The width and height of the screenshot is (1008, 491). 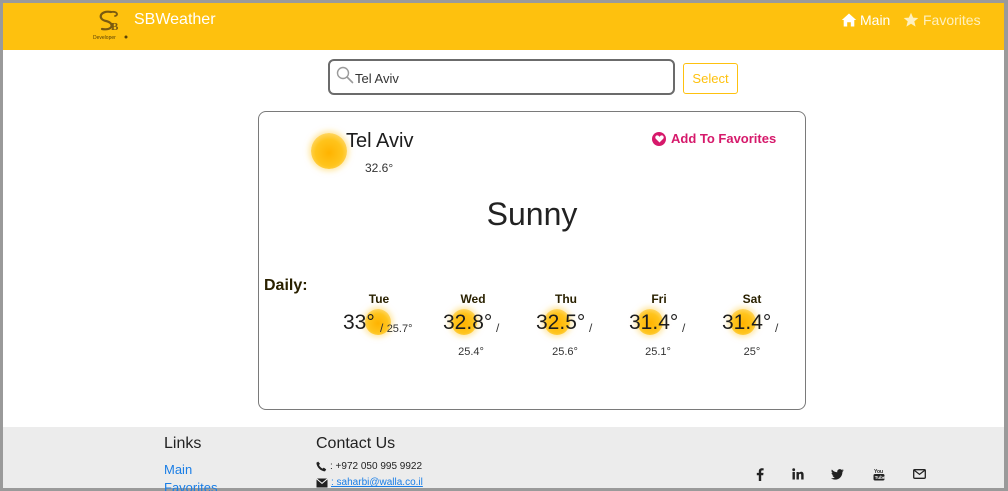 I want to click on day-name: Sat, so click(x=752, y=299).